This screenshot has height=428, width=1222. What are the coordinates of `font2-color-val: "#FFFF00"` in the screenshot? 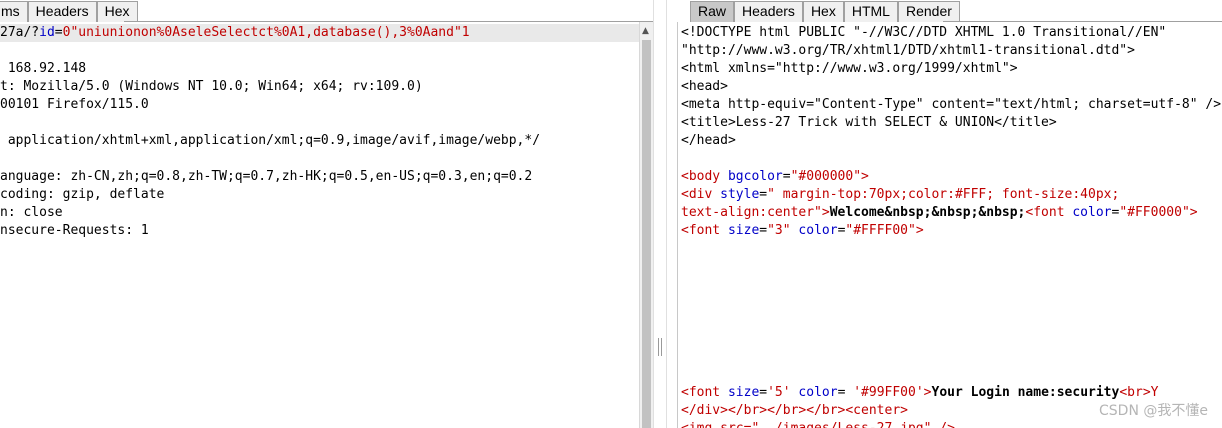 It's located at (880, 230).